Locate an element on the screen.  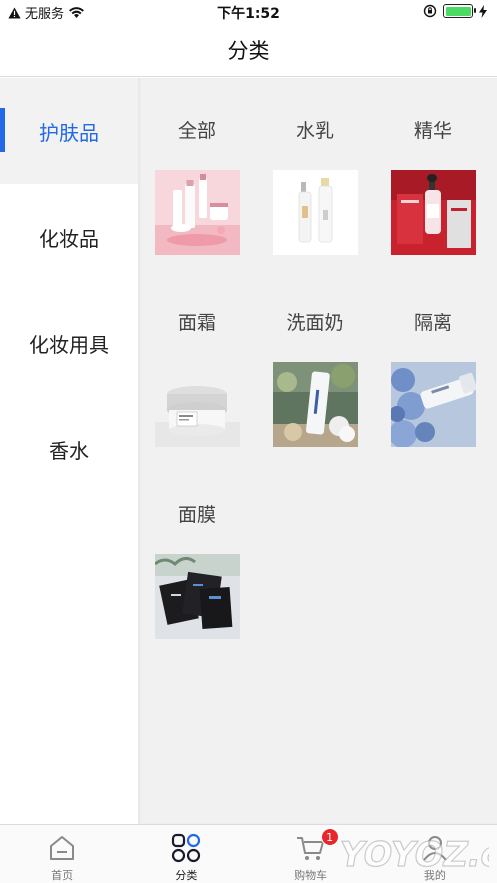
tab-profile: 我的 is located at coordinates (435, 854).